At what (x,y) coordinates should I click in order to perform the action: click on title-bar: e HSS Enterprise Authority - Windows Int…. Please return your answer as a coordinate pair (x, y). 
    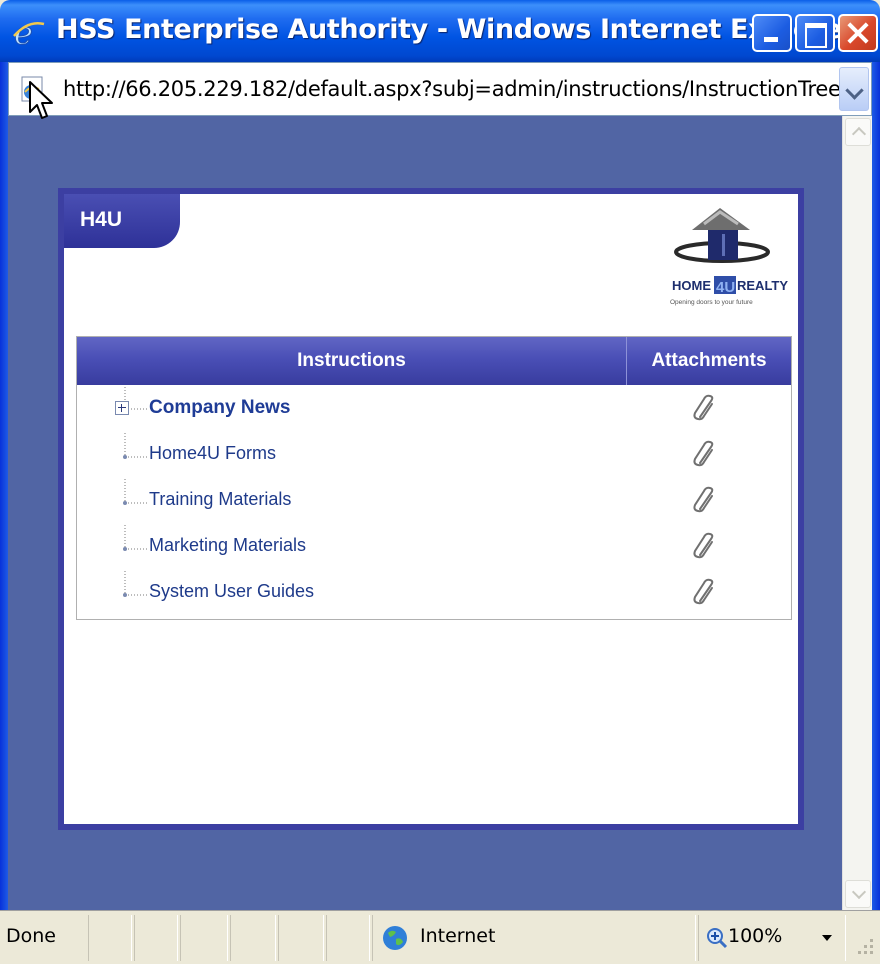
    Looking at the image, I should click on (440, 31).